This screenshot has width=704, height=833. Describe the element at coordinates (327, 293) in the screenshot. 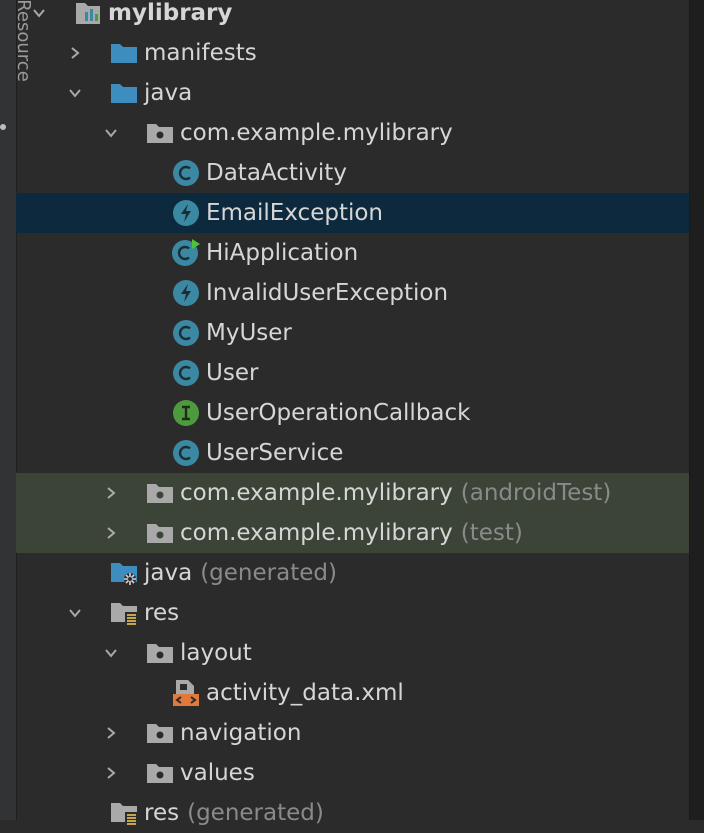

I see `tree-node-label: InvalidUserException` at that location.